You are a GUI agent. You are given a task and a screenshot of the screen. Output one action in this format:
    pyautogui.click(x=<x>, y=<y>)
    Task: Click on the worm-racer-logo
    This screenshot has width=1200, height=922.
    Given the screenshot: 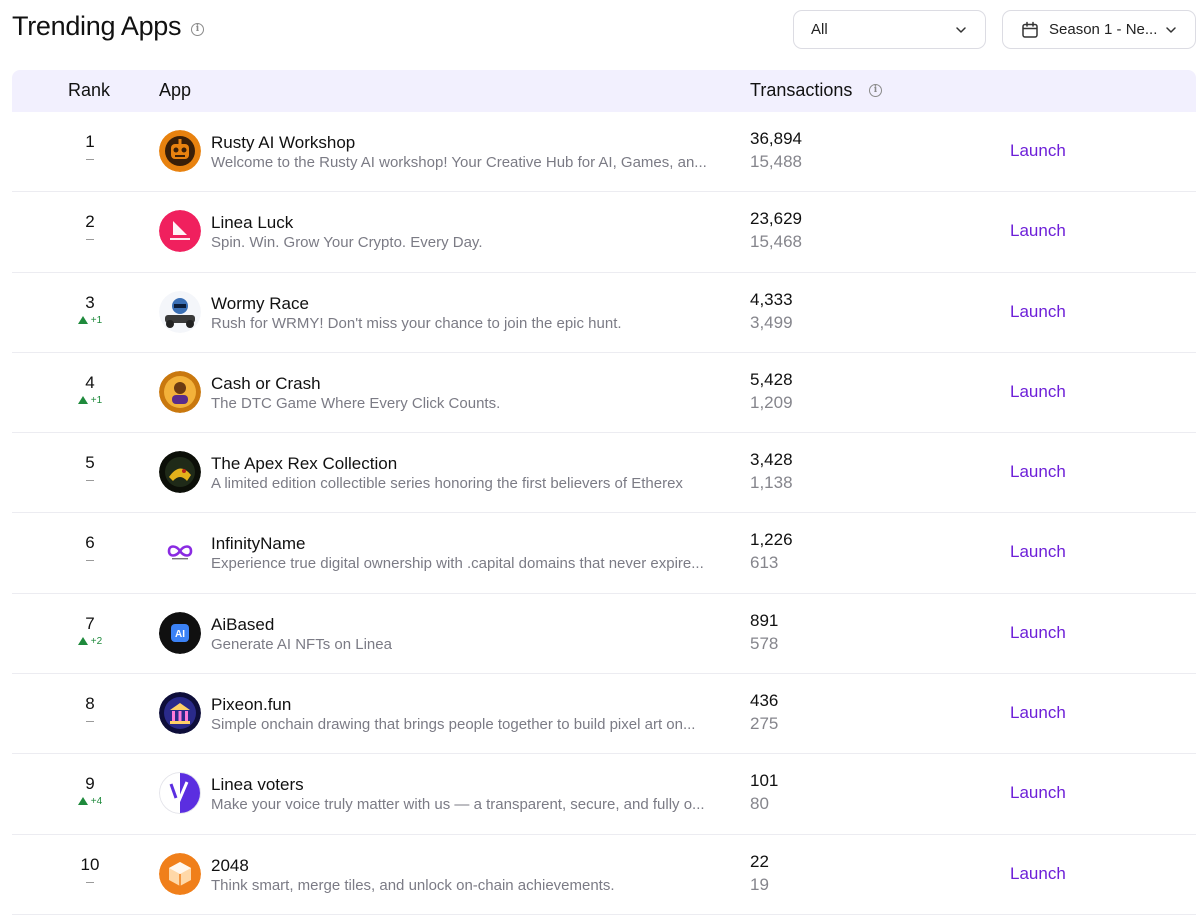 What is the action you would take?
    pyautogui.click(x=180, y=311)
    